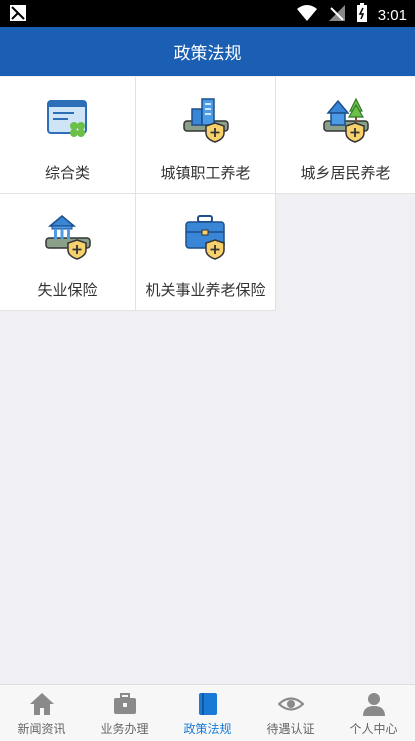 Image resolution: width=415 pixels, height=741 pixels. I want to click on battery-icon, so click(362, 15).